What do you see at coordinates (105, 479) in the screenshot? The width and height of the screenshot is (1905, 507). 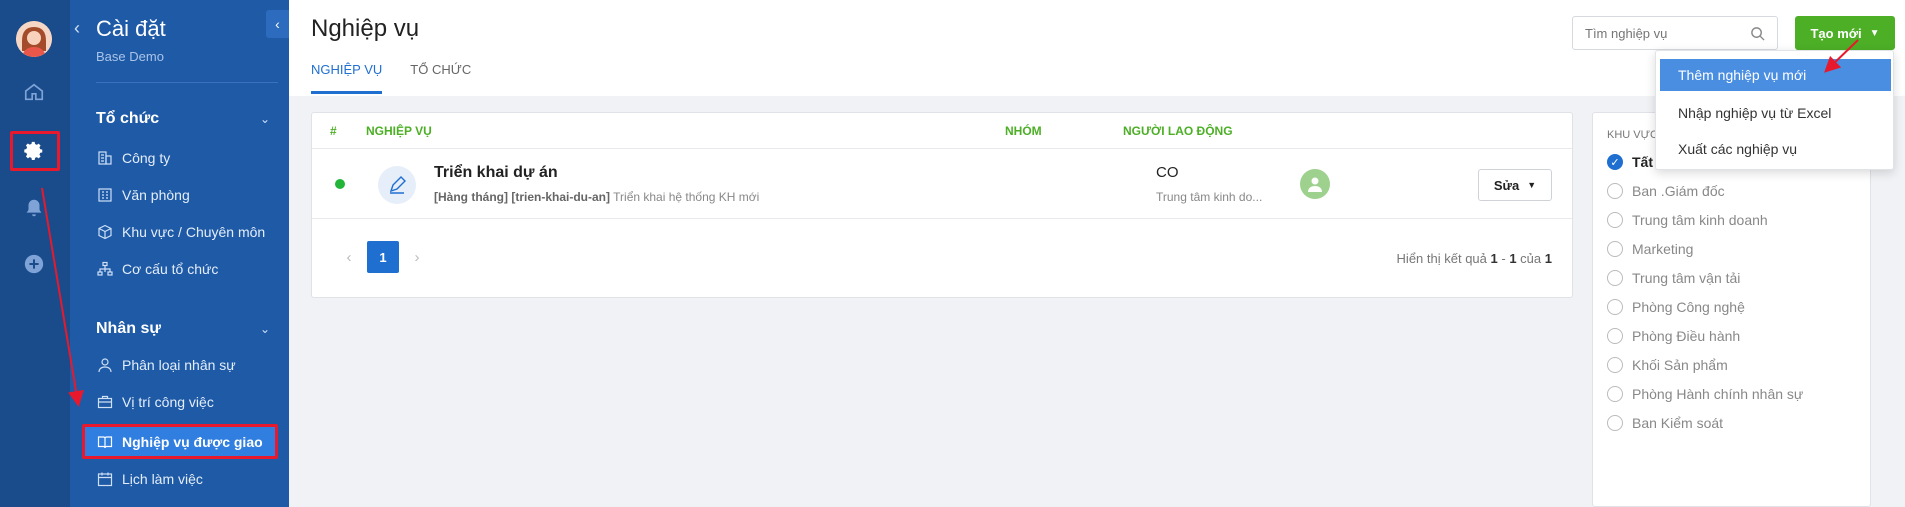 I see `calendar-icon` at bounding box center [105, 479].